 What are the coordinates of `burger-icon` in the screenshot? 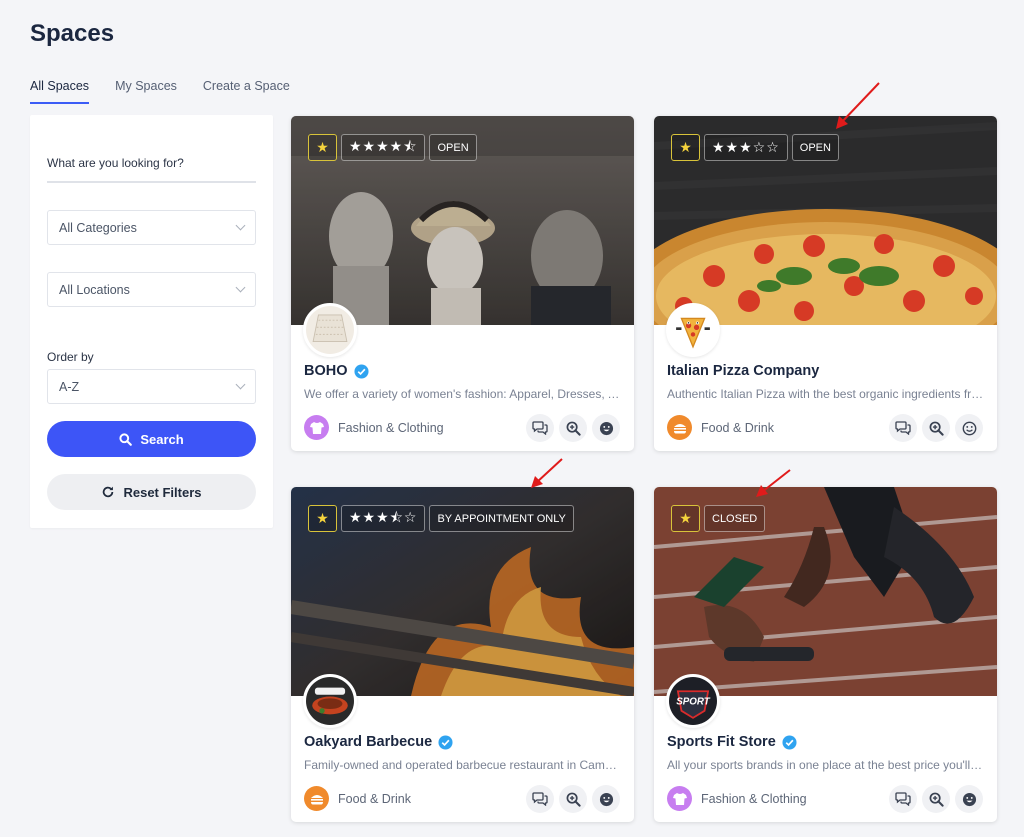 It's located at (679, 427).